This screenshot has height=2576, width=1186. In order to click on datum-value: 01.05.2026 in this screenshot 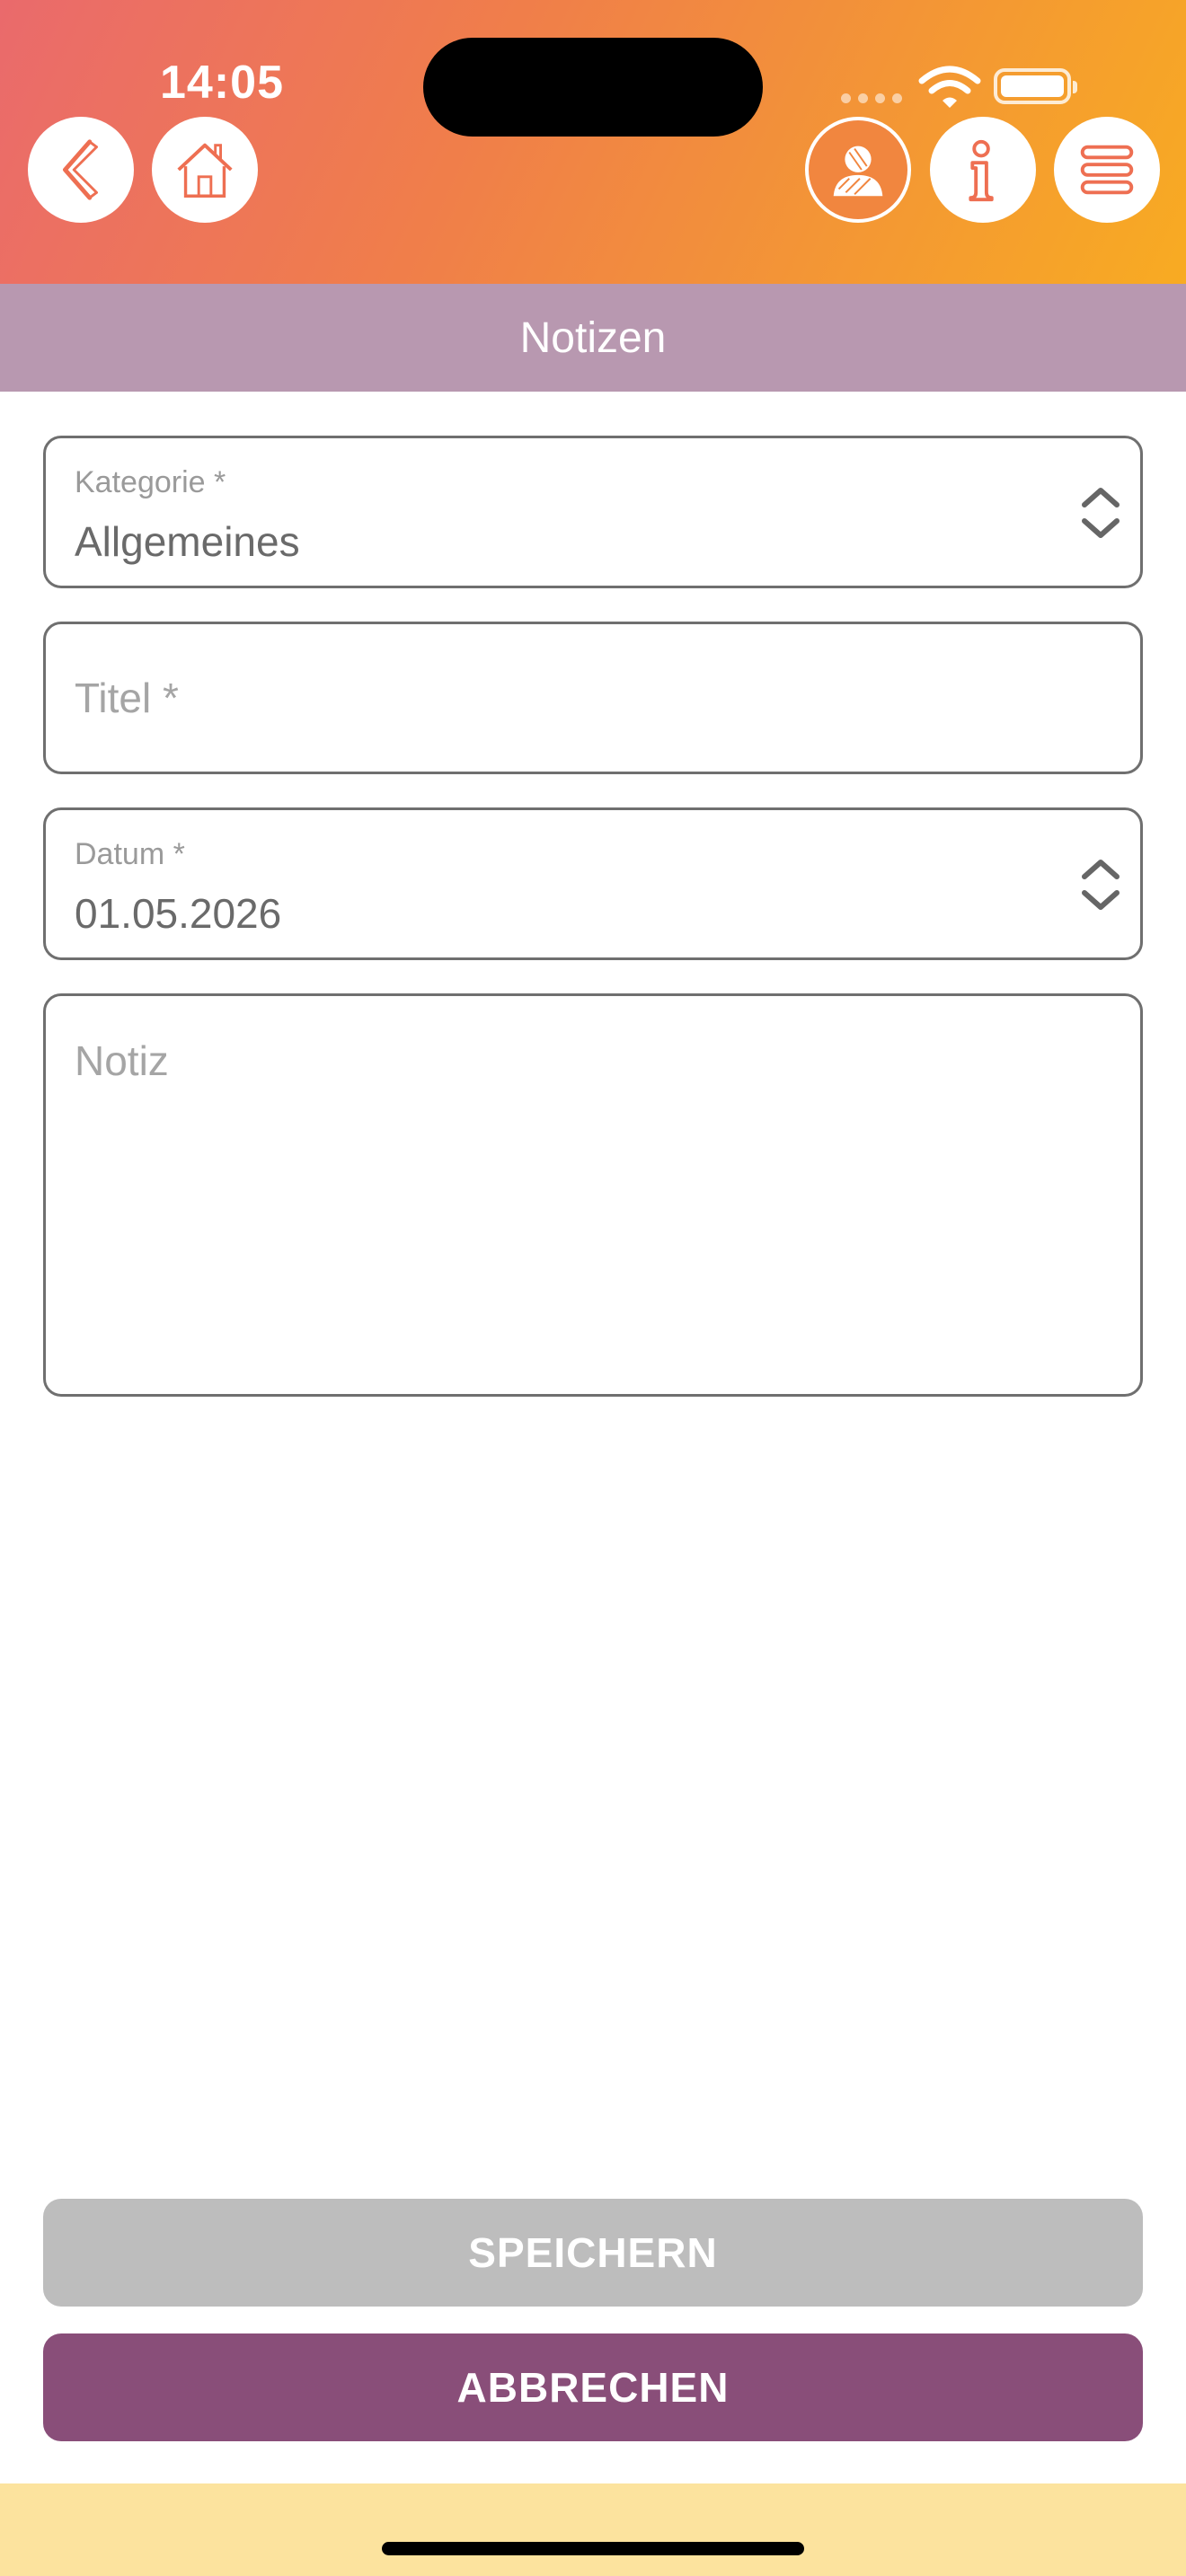, I will do `click(178, 913)`.